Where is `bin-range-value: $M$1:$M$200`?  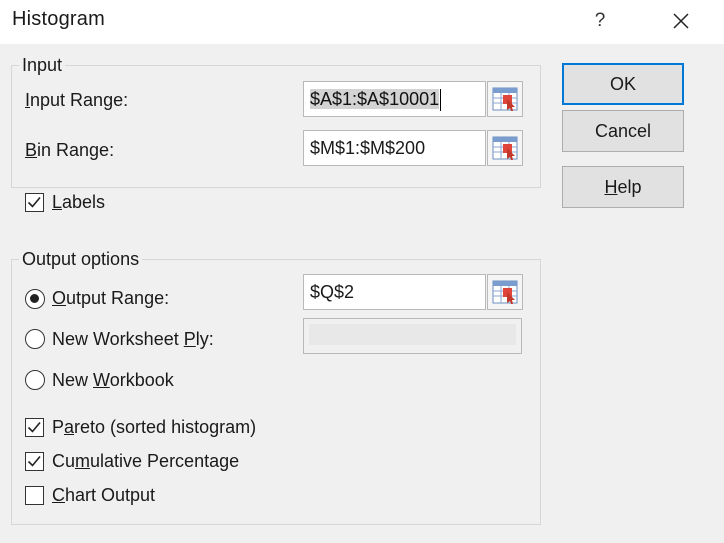 bin-range-value: $M$1:$M$200 is located at coordinates (368, 148).